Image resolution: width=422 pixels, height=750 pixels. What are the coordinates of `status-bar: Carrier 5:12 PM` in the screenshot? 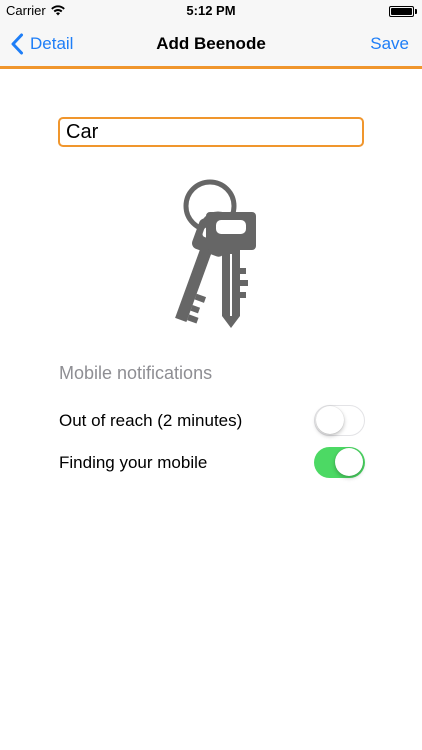 It's located at (211, 11).